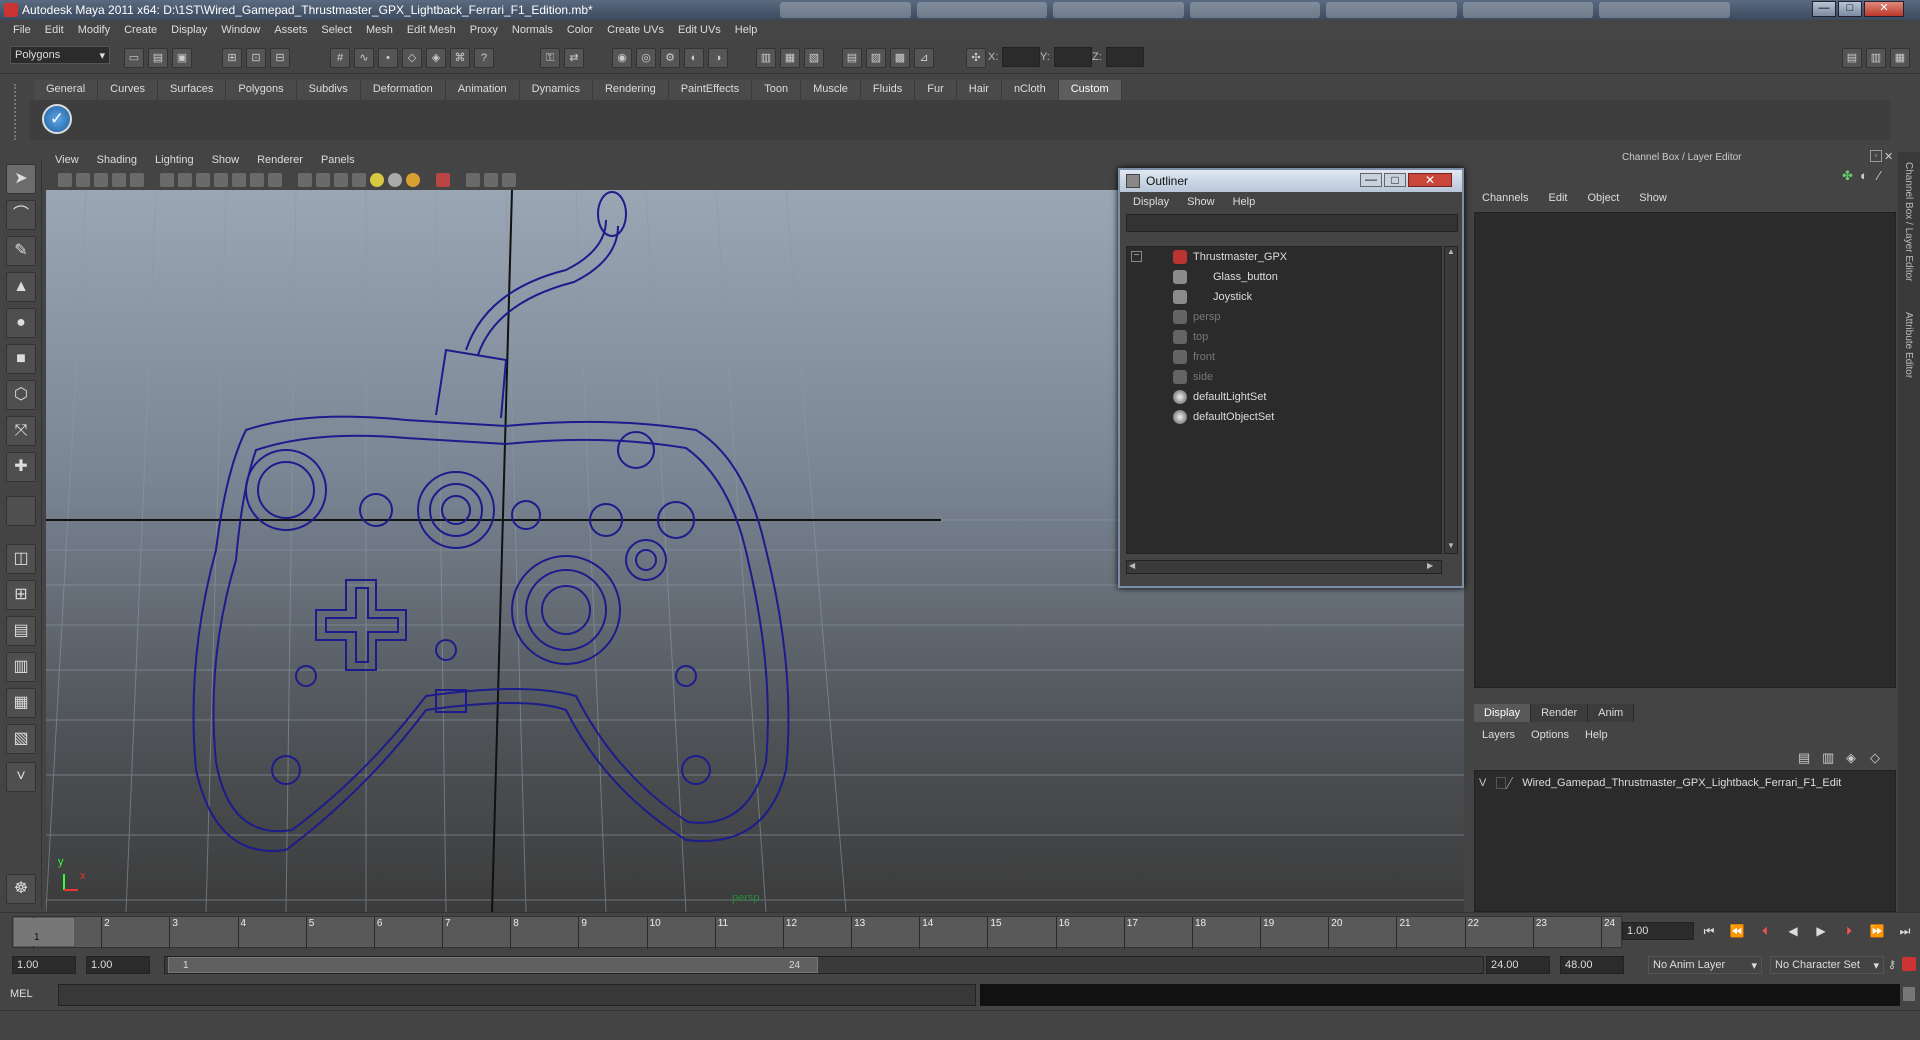 The height and width of the screenshot is (1040, 1920). I want to click on textured-icon, so click(359, 180).